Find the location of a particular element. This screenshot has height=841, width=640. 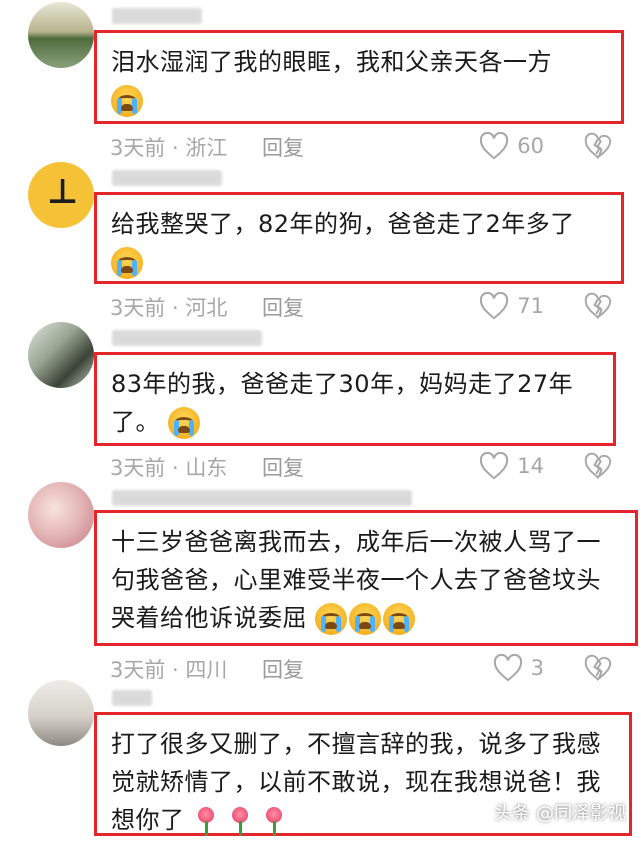

like-count: 3 is located at coordinates (537, 668).